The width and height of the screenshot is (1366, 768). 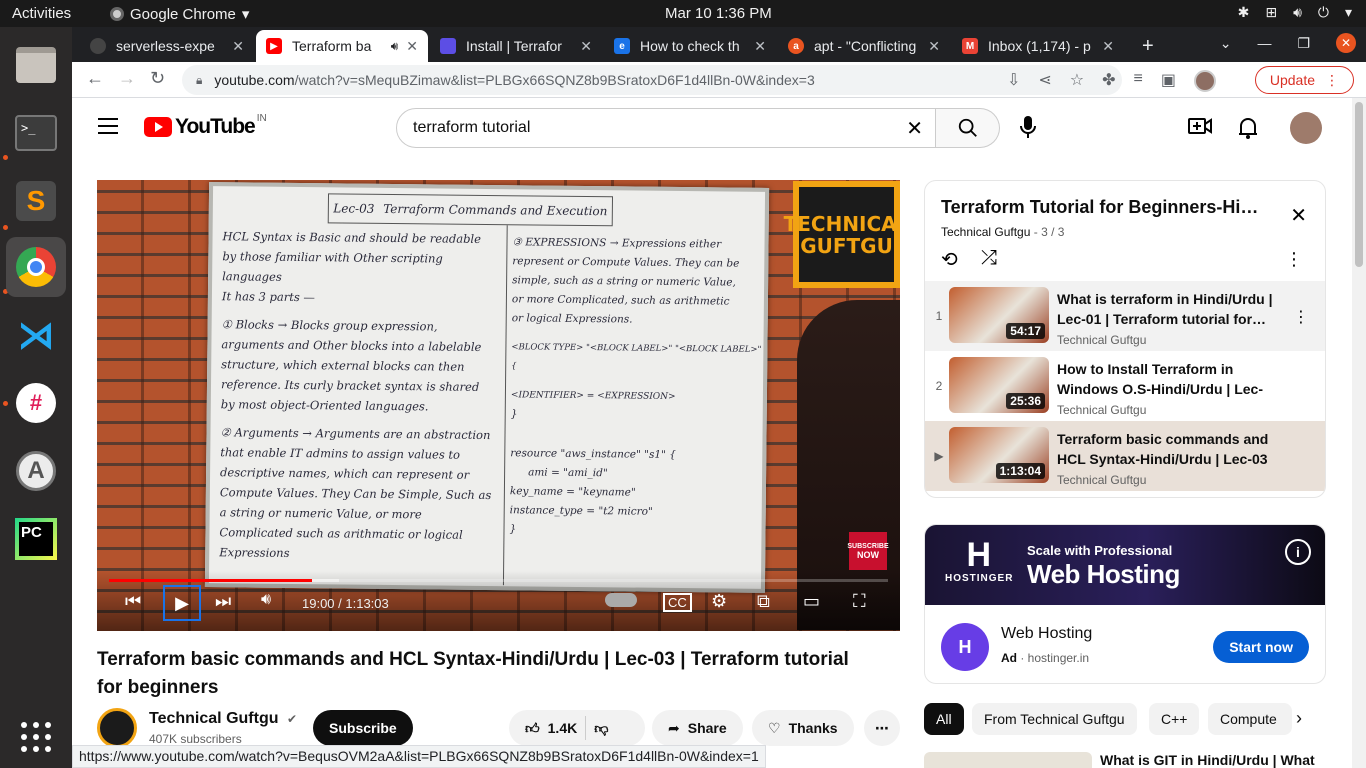 What do you see at coordinates (498, 580) in the screenshot?
I see `progress-bar` at bounding box center [498, 580].